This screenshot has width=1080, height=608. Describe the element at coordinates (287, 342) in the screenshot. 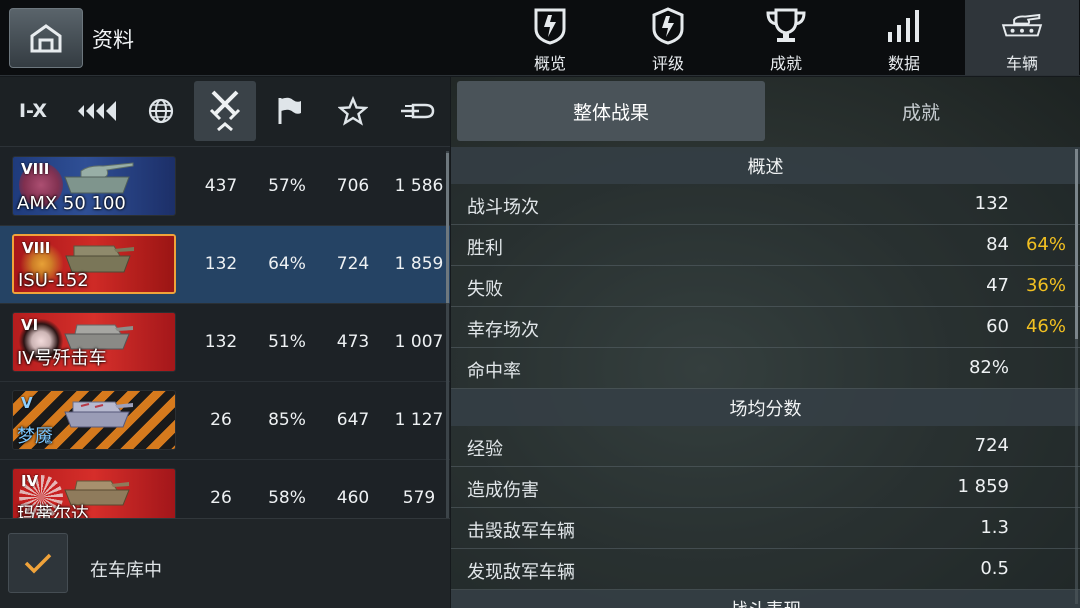

I see `winrate-value: 51%` at that location.